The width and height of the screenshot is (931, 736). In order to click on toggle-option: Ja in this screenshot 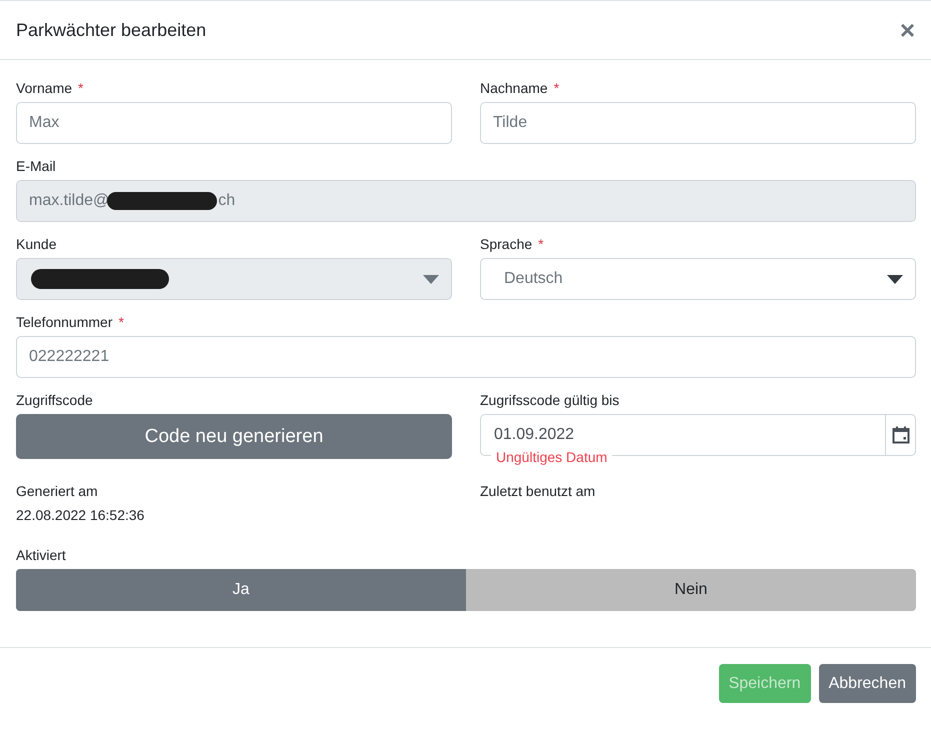, I will do `click(241, 590)`.